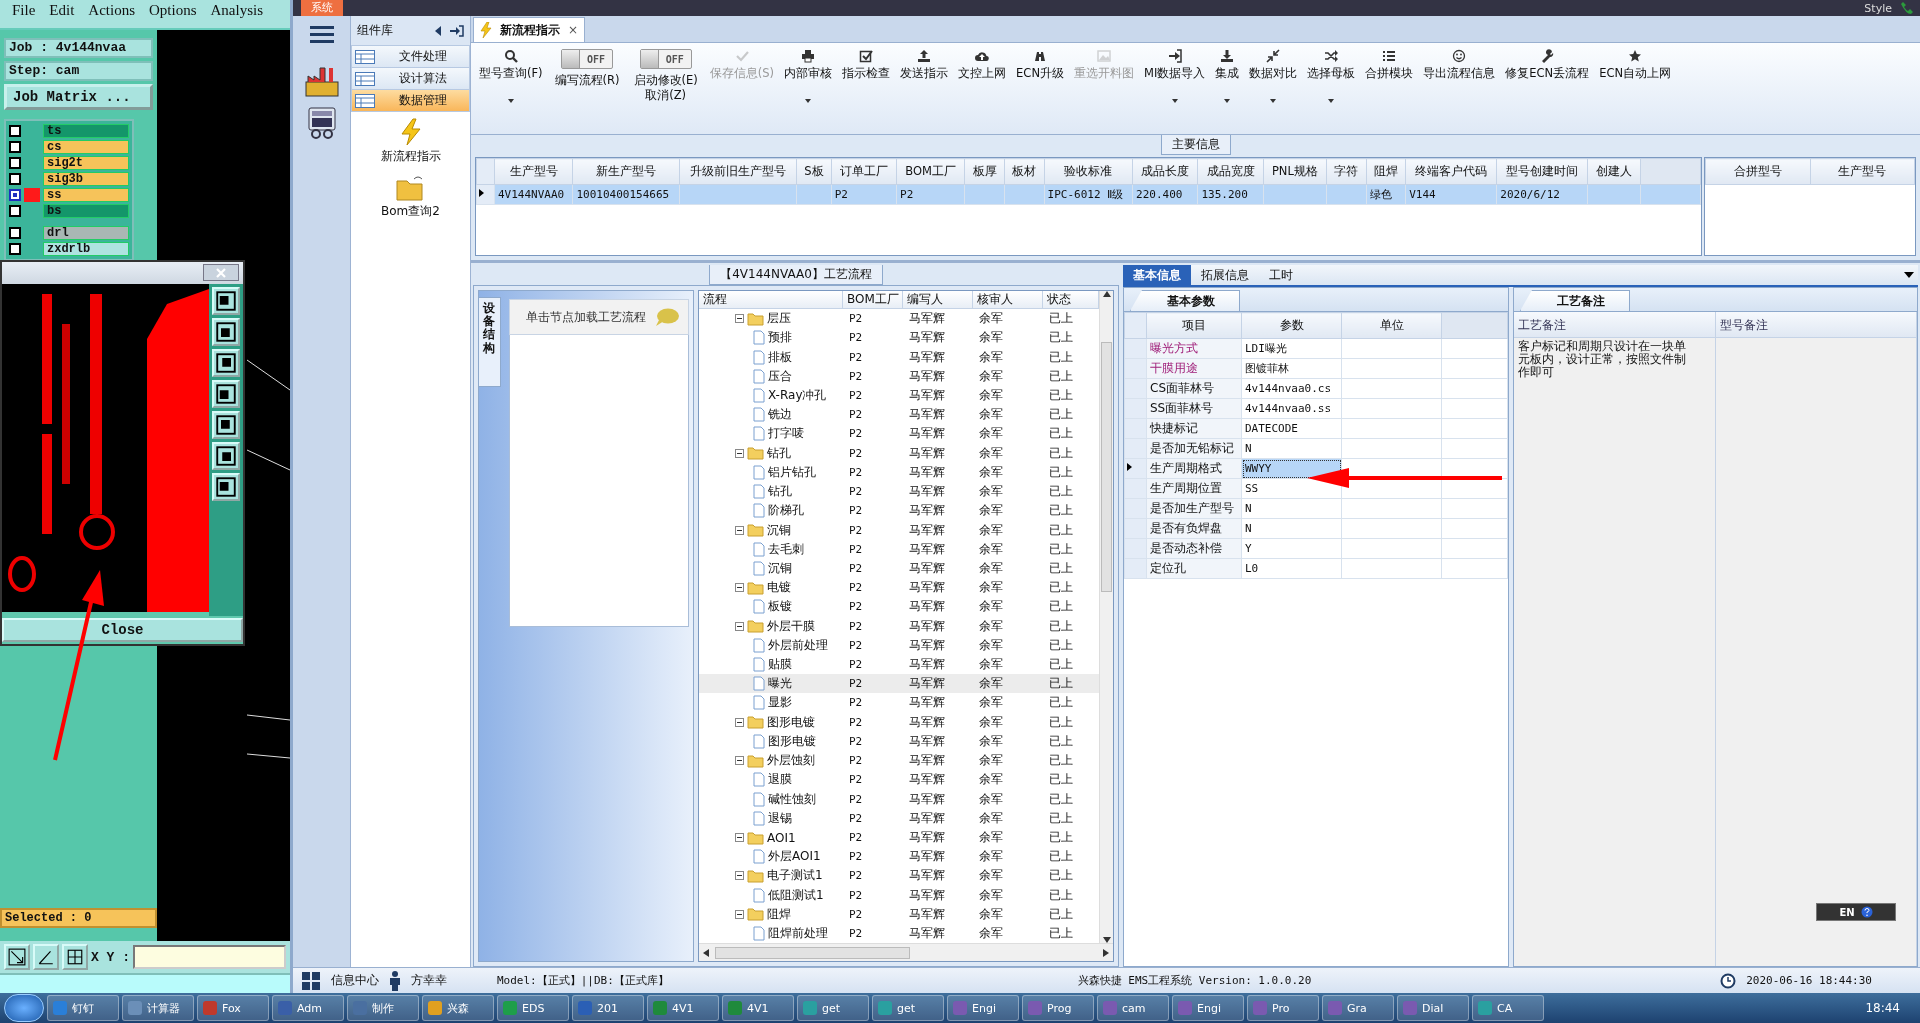 This screenshot has height=1023, width=1920. Describe the element at coordinates (1133, 1008) in the screenshot. I see `taskbar-button: cam` at that location.